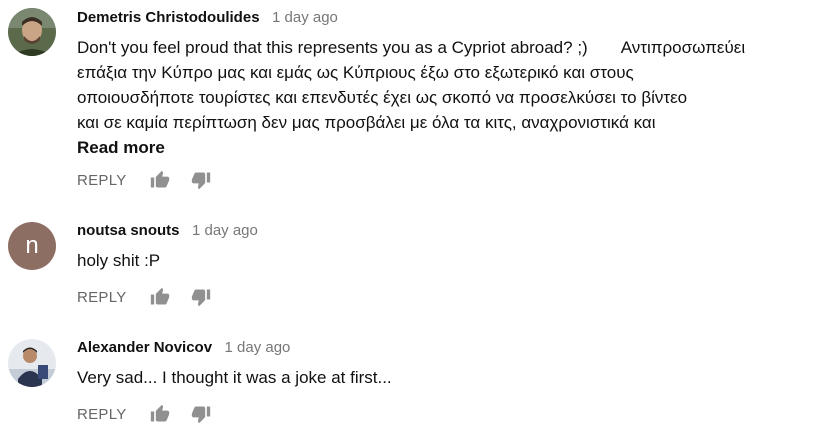 This screenshot has height=435, width=816. What do you see at coordinates (144, 347) in the screenshot?
I see `comment-author: Alexander Novicov` at bounding box center [144, 347].